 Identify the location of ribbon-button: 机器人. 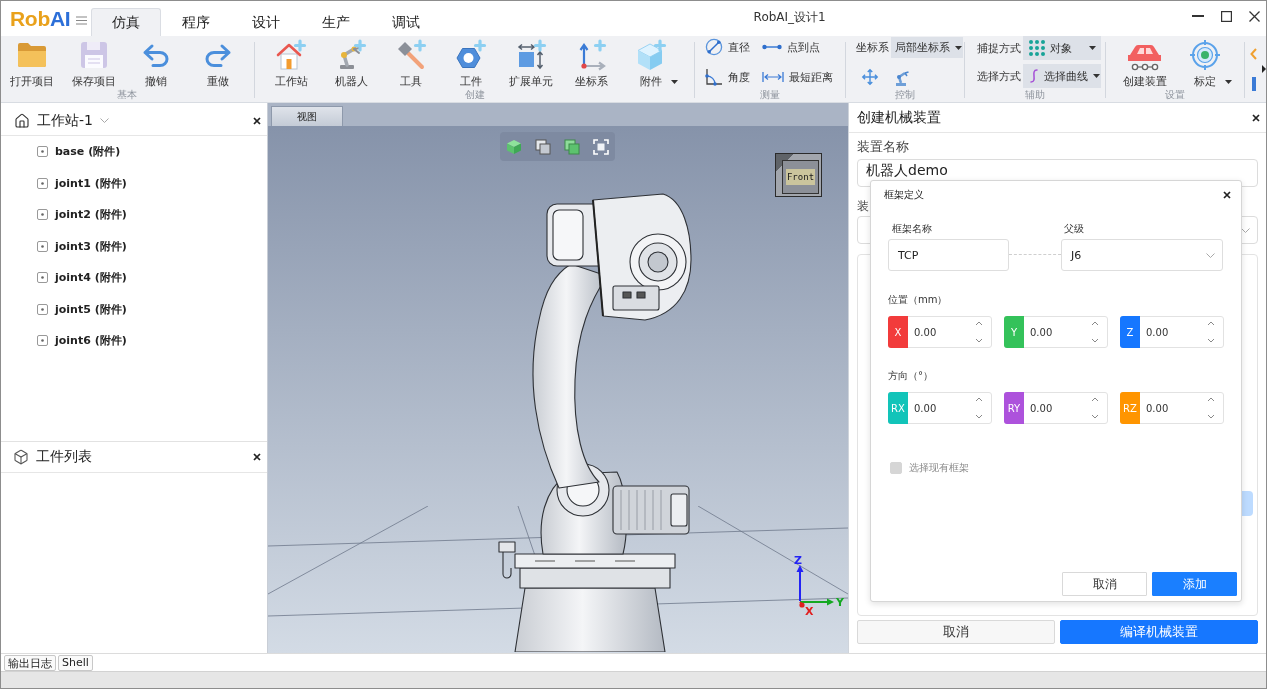
(351, 62).